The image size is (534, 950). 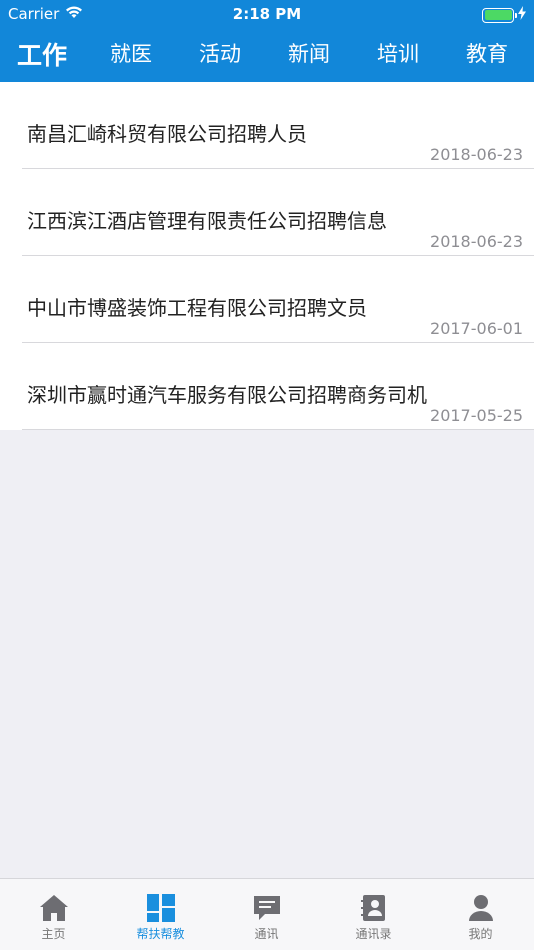 What do you see at coordinates (160, 934) in the screenshot?
I see `tabbar-label: 帮扶帮教` at bounding box center [160, 934].